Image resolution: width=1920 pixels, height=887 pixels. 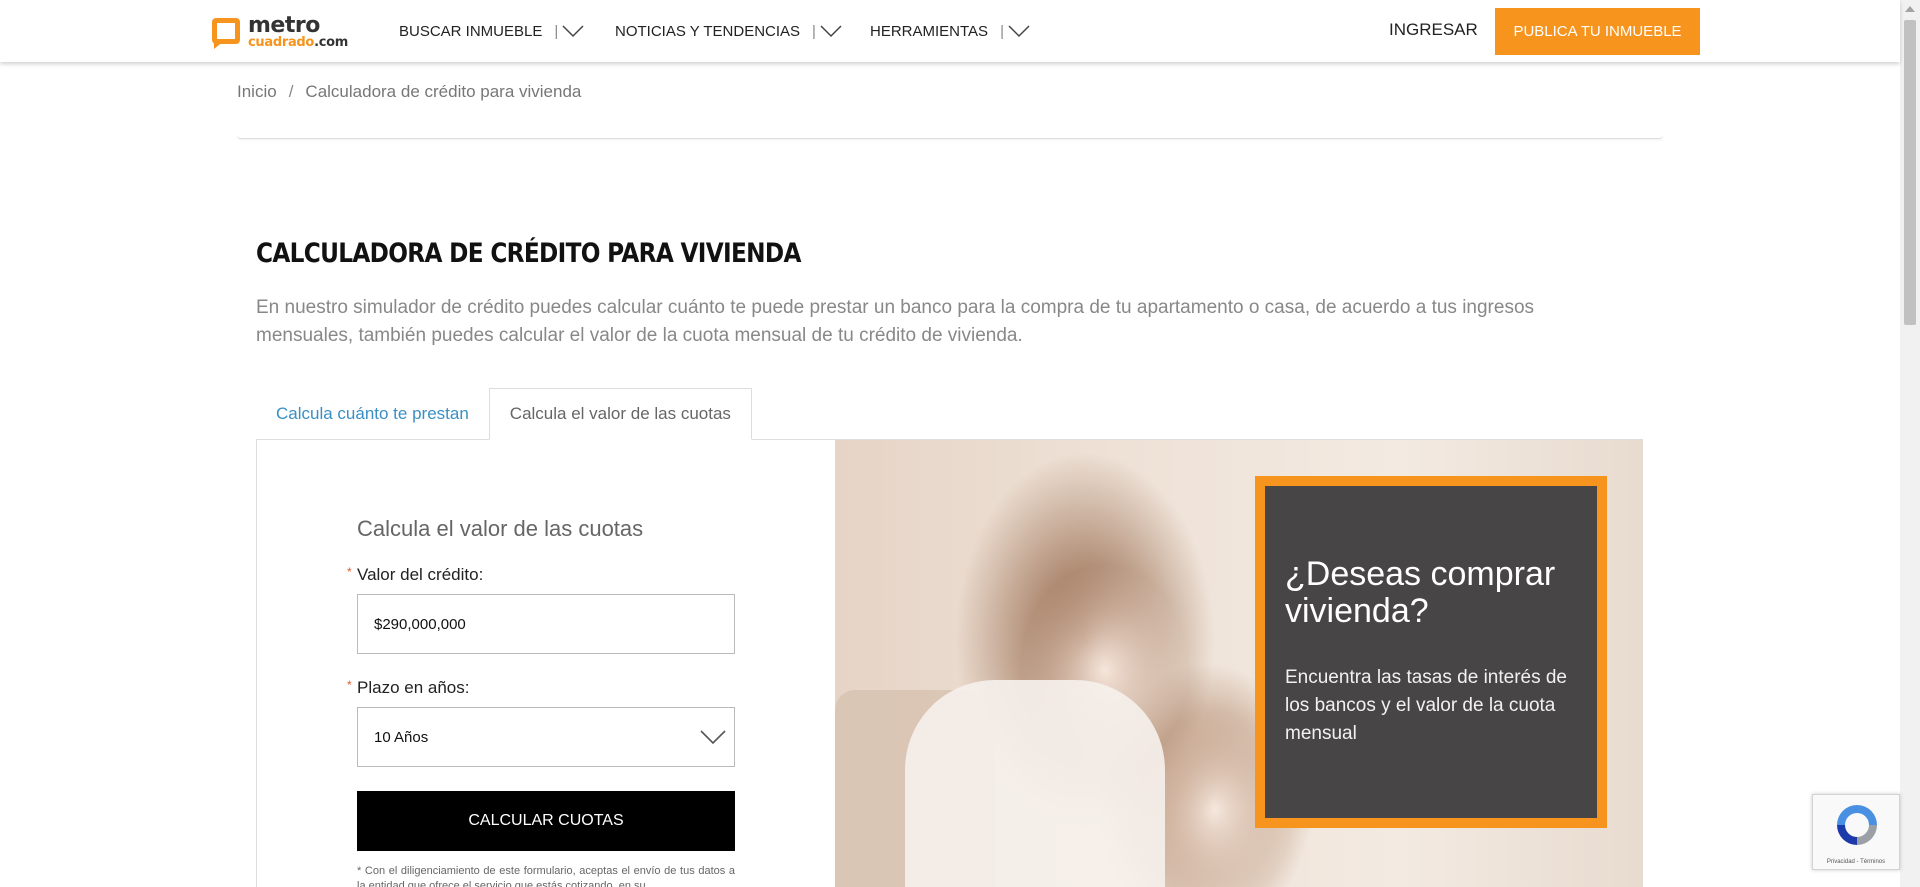 I want to click on scroll-thumb, so click(x=1910, y=172).